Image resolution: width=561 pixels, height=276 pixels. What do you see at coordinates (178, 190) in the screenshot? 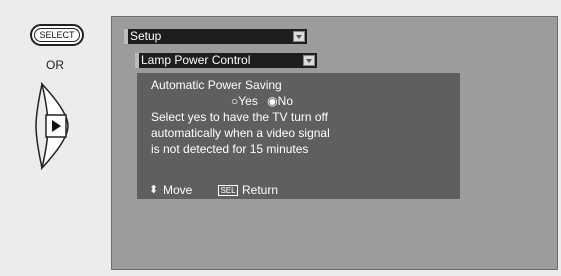
I see `move-hint: Move` at bounding box center [178, 190].